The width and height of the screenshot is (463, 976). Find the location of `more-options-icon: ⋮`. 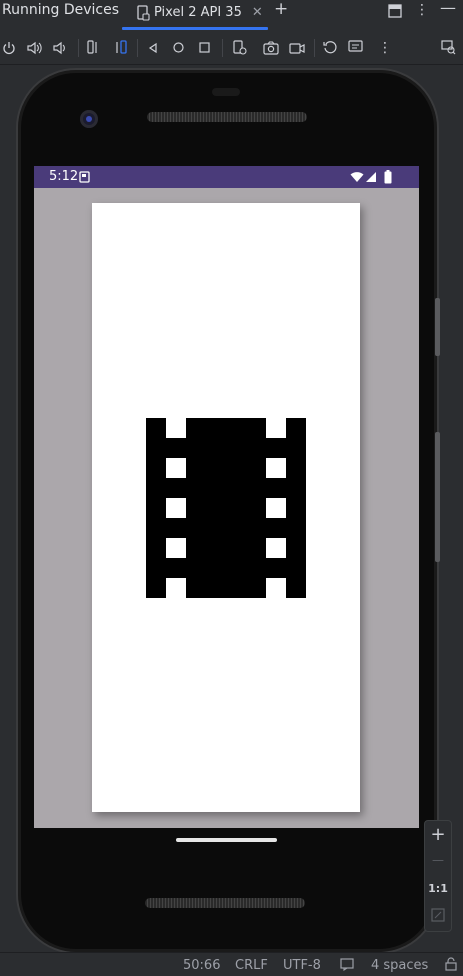

more-options-icon: ⋮ is located at coordinates (422, 10).